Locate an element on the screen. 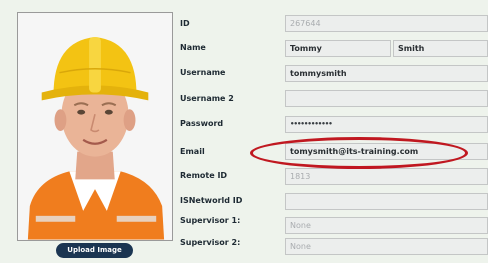  username2-field is located at coordinates (386, 98).